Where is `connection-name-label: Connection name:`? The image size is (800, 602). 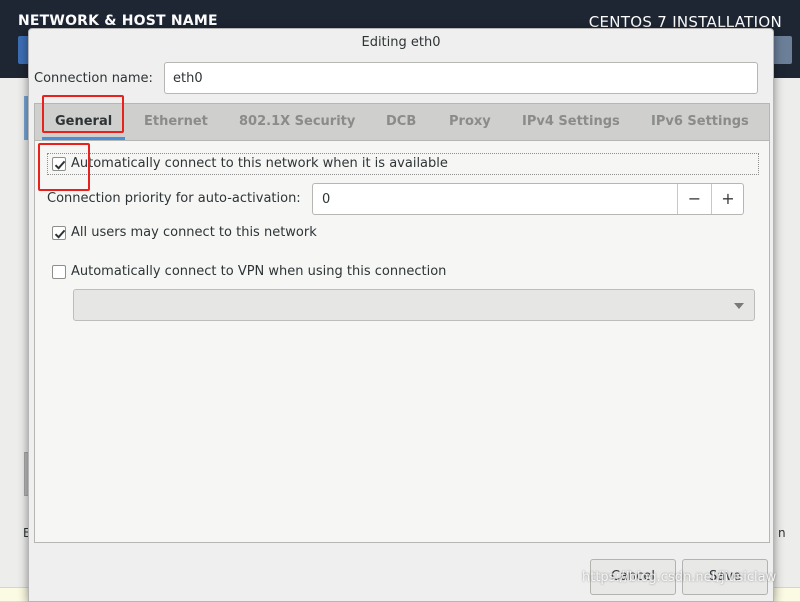
connection-name-label: Connection name: is located at coordinates (93, 78).